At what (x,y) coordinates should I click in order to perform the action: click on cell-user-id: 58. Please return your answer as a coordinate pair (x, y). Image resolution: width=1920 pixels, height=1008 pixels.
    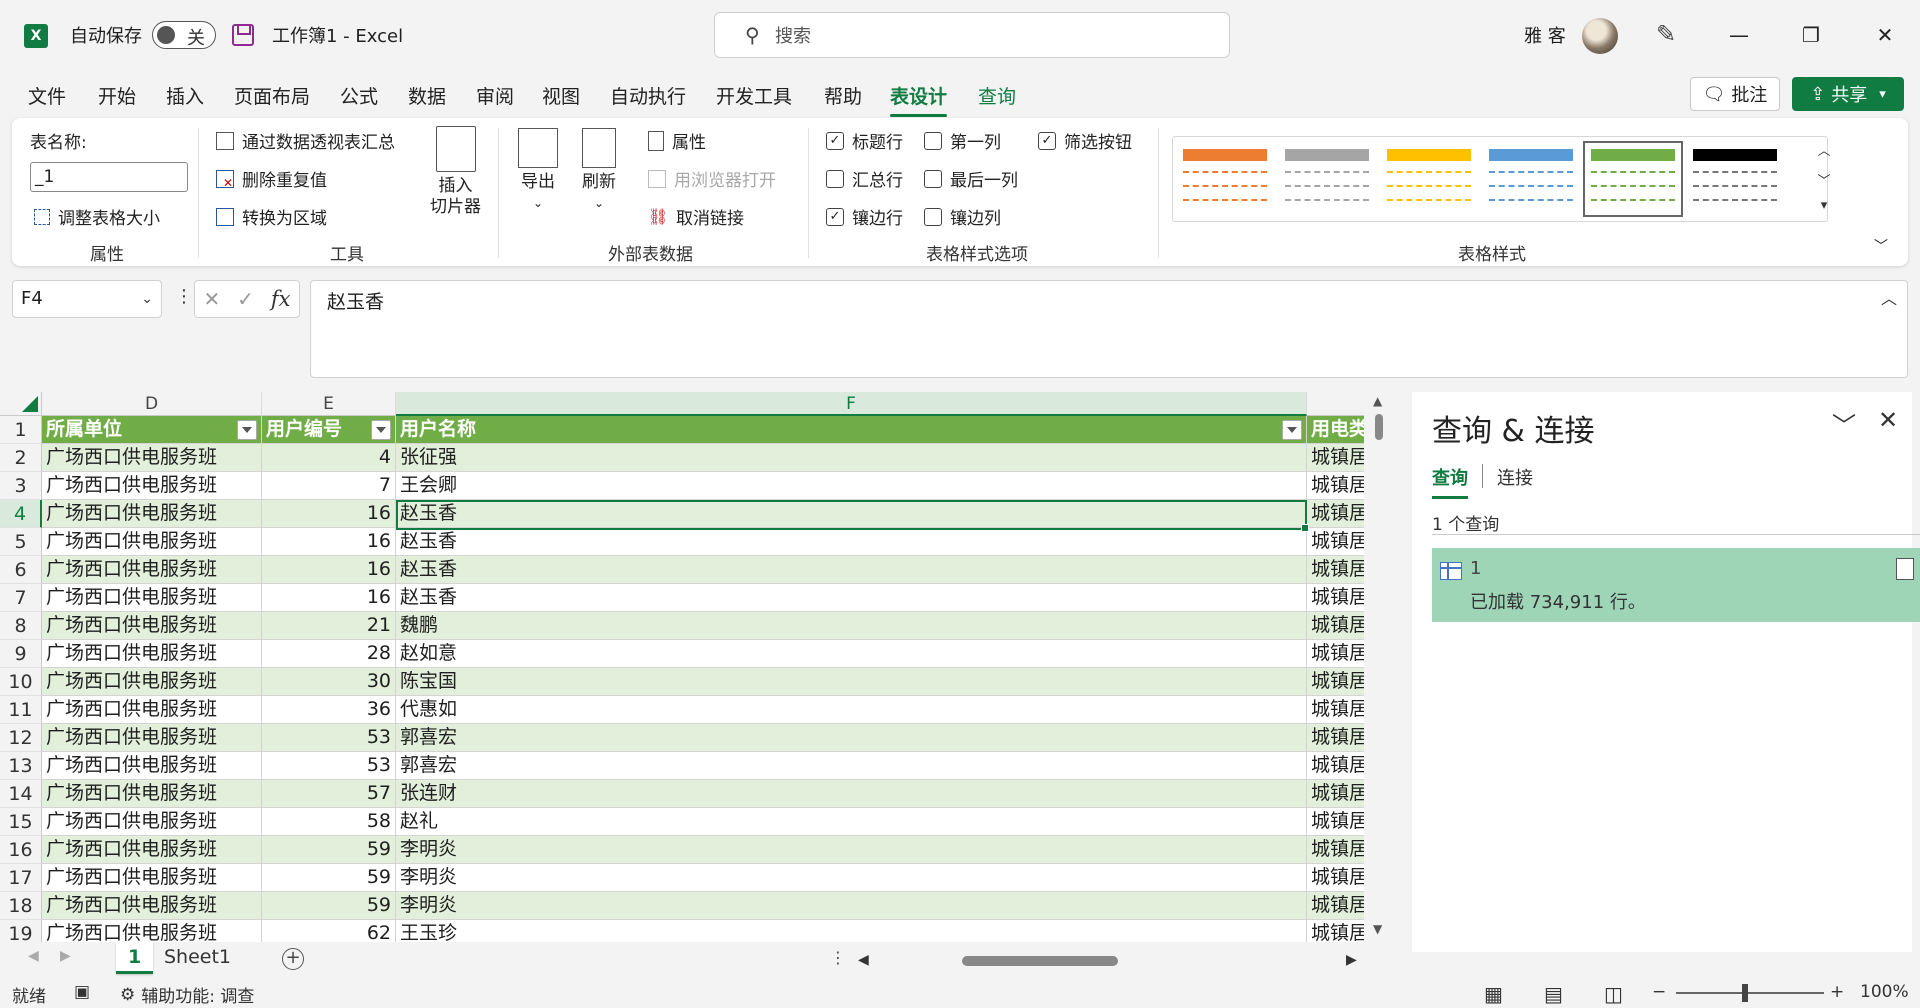
    Looking at the image, I should click on (329, 822).